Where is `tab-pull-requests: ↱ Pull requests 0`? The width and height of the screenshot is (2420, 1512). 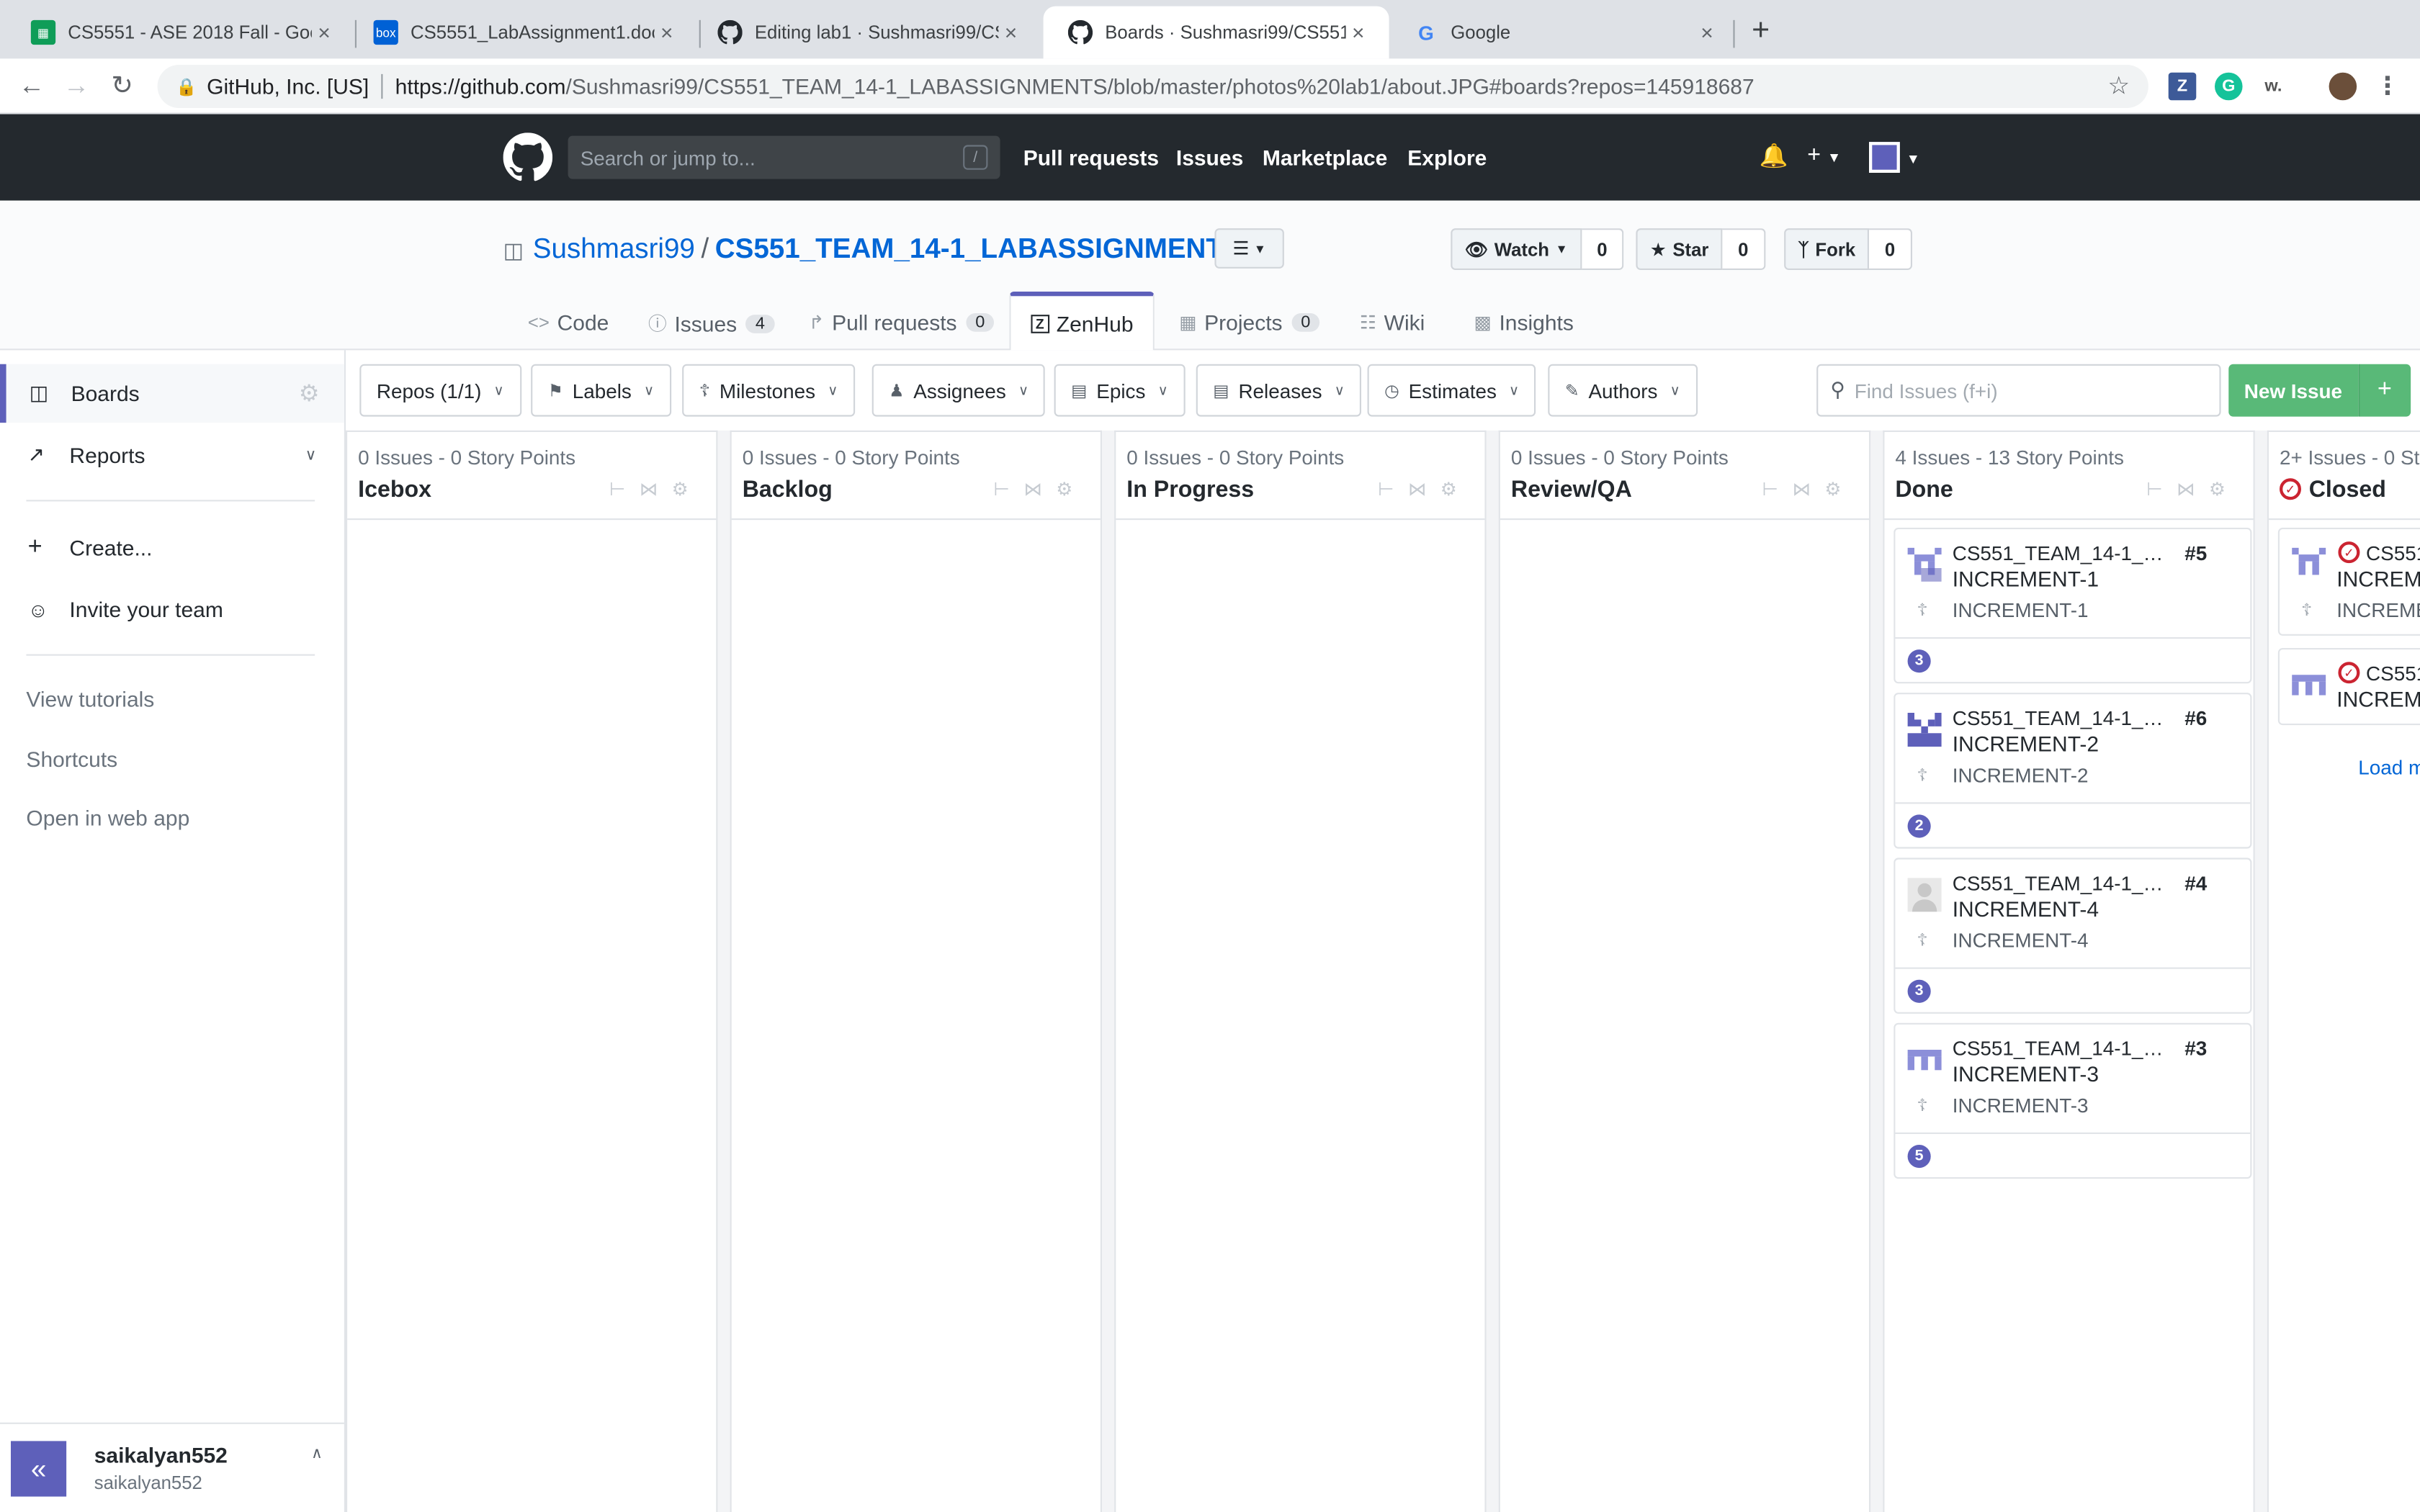 tab-pull-requests: ↱ Pull requests 0 is located at coordinates (902, 322).